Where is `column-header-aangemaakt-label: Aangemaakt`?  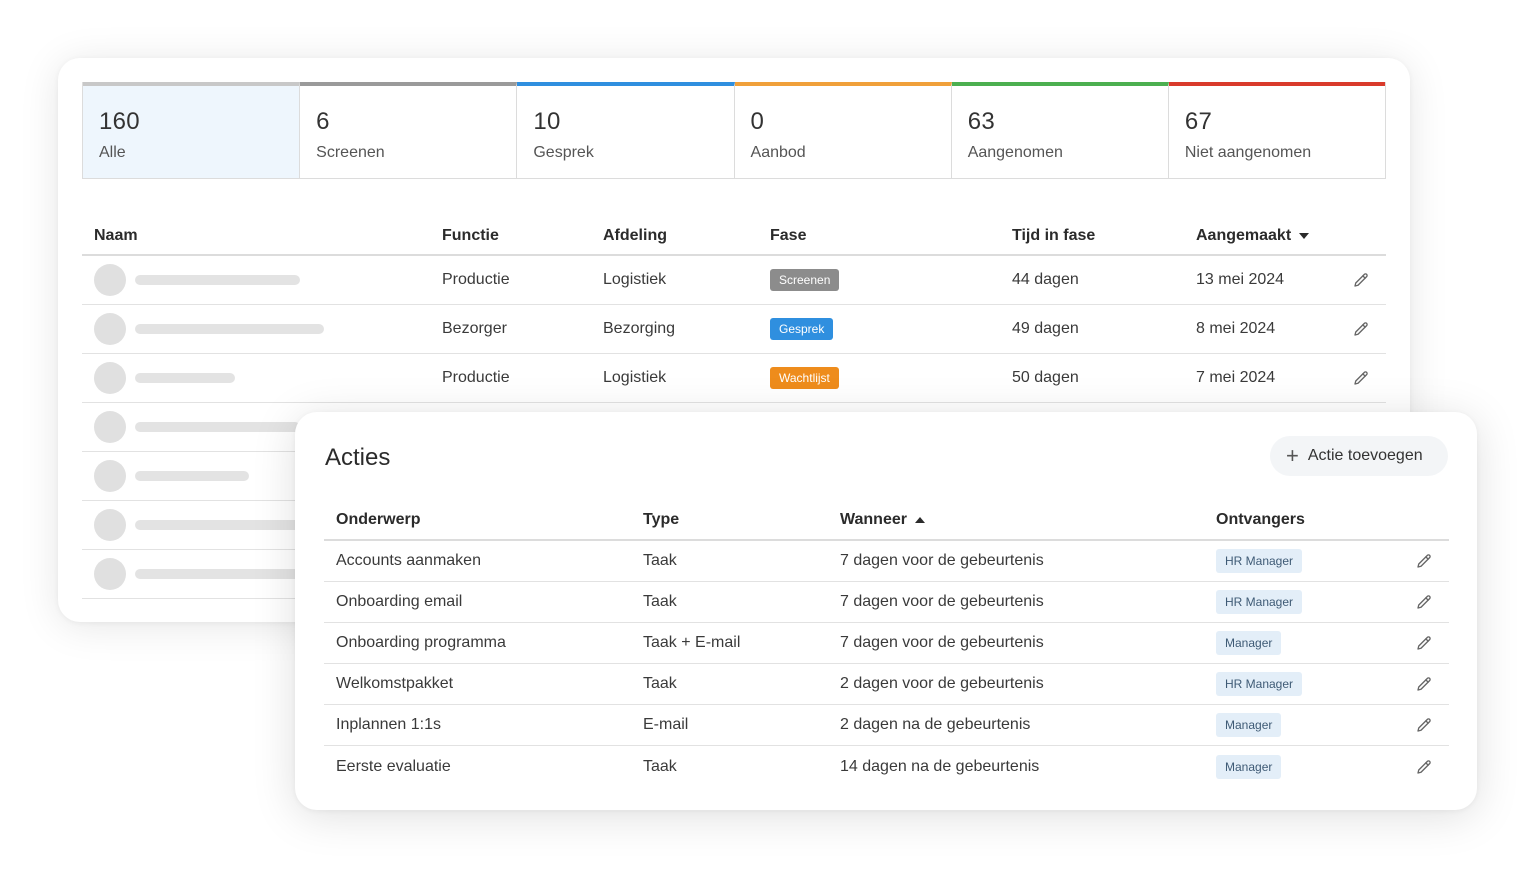
column-header-aangemaakt-label: Aangemaakt is located at coordinates (1244, 235).